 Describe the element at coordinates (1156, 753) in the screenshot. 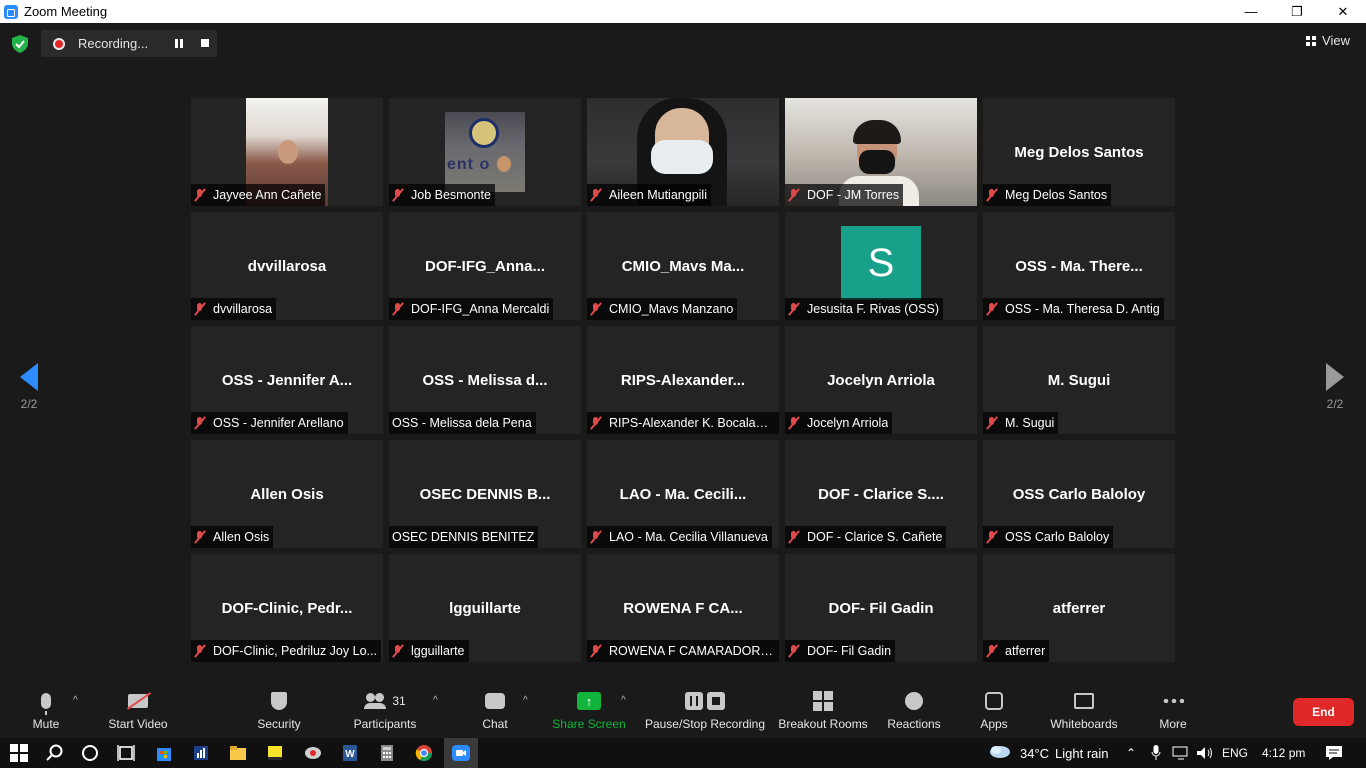

I see `microphone-tray-icon` at that location.